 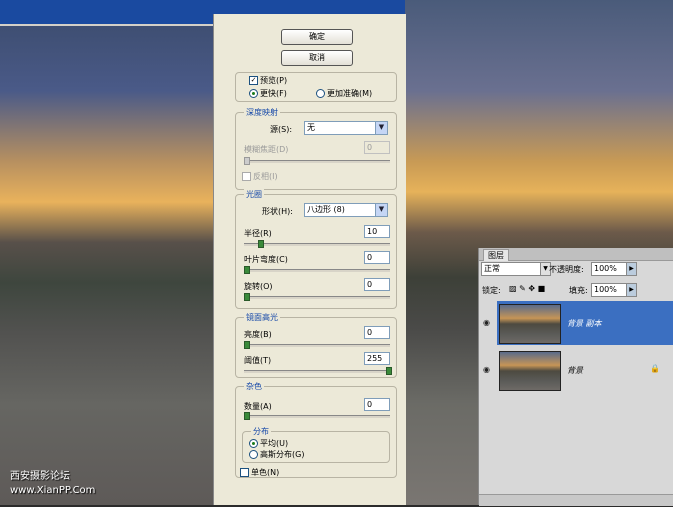 What do you see at coordinates (261, 431) in the screenshot?
I see `distribution-title: 分布` at bounding box center [261, 431].